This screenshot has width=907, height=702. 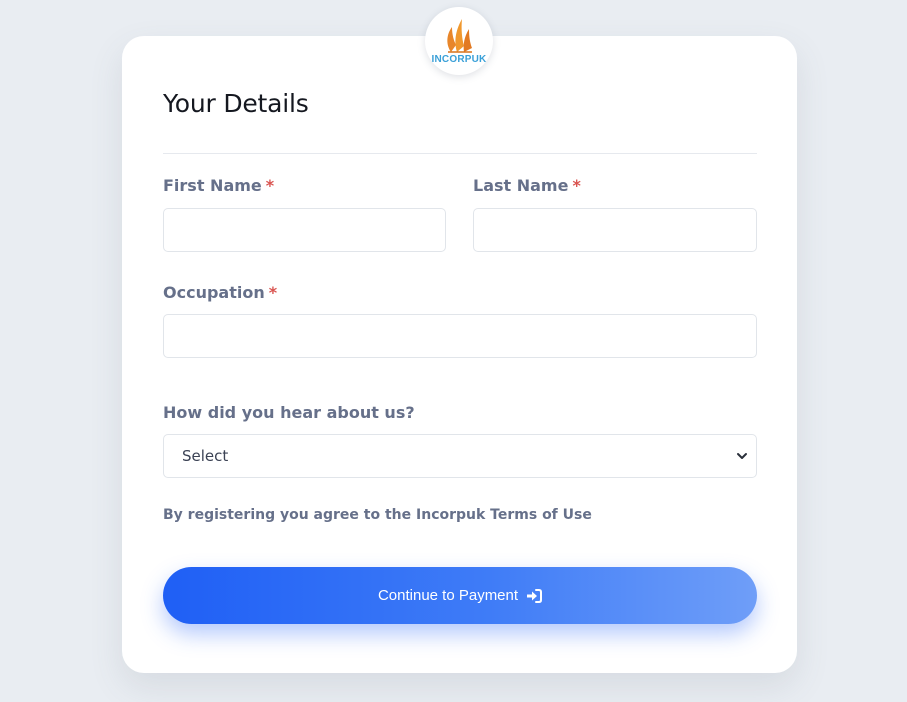 What do you see at coordinates (460, 456) in the screenshot?
I see `referral-select: Select` at bounding box center [460, 456].